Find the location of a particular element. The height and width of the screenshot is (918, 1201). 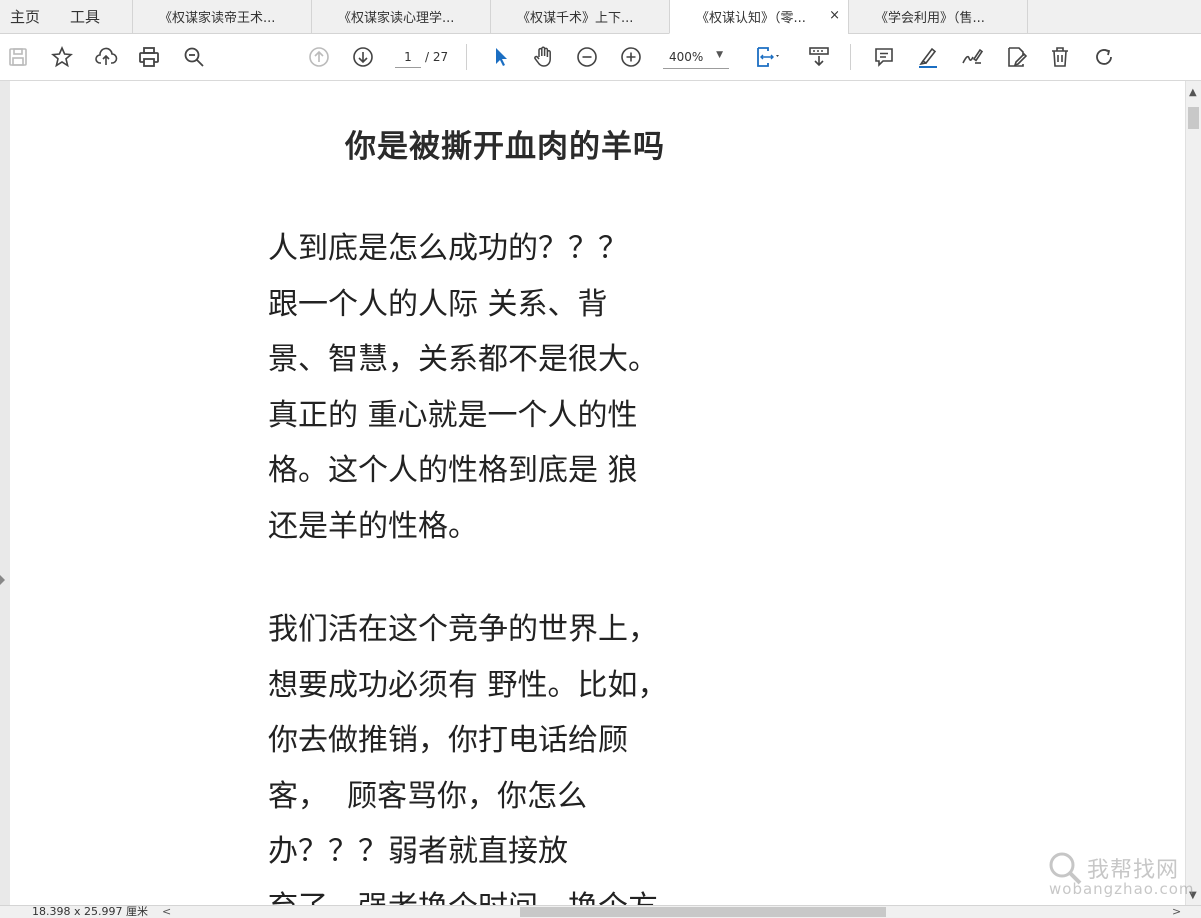

page-down-icon is located at coordinates (363, 57).